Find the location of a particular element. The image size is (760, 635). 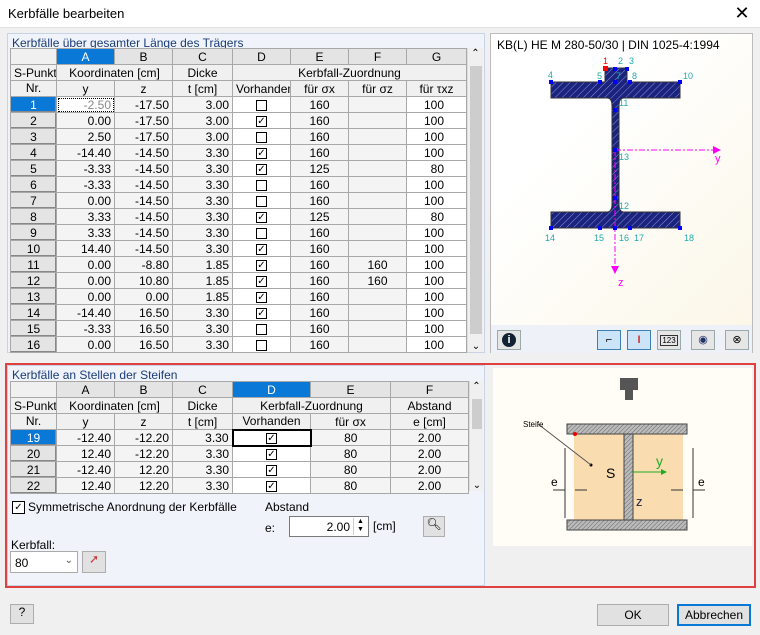

row-header: 2 is located at coordinates (33, 120).